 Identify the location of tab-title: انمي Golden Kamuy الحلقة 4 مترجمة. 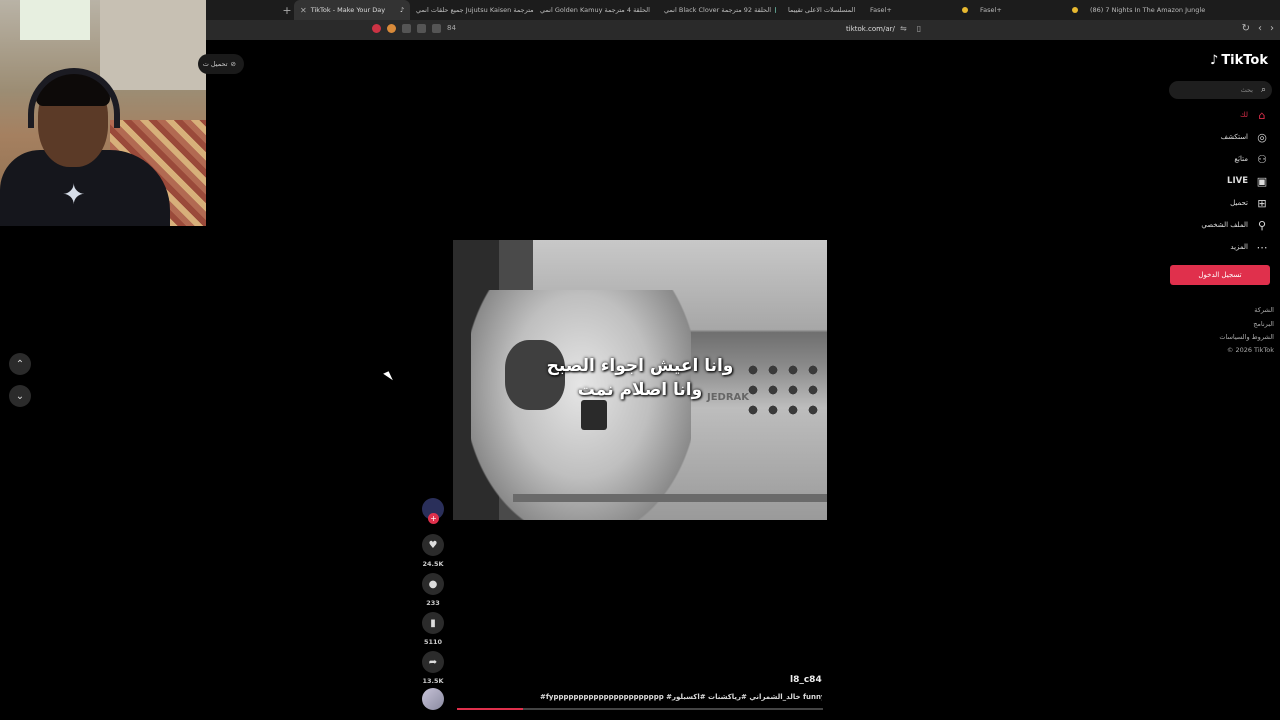
(595, 10).